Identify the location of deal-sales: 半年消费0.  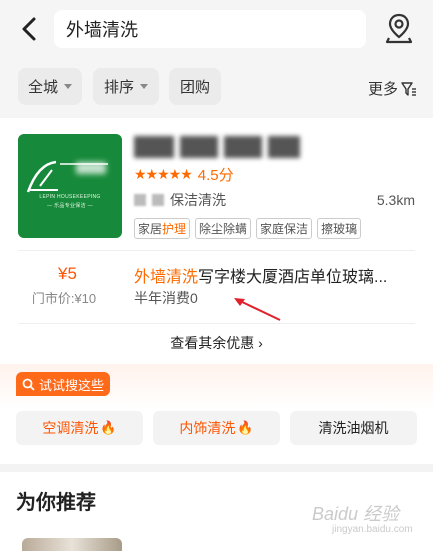
(166, 298).